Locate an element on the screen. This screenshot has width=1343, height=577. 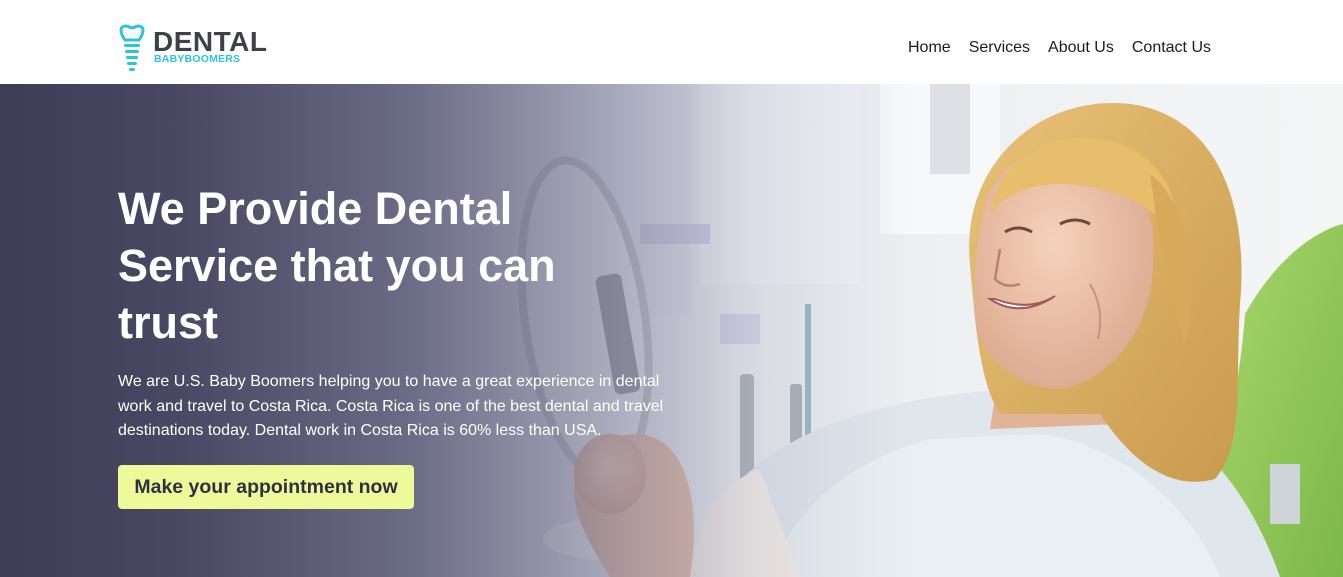
main-nav: Home Services About Us Contact Us is located at coordinates (1059, 48).